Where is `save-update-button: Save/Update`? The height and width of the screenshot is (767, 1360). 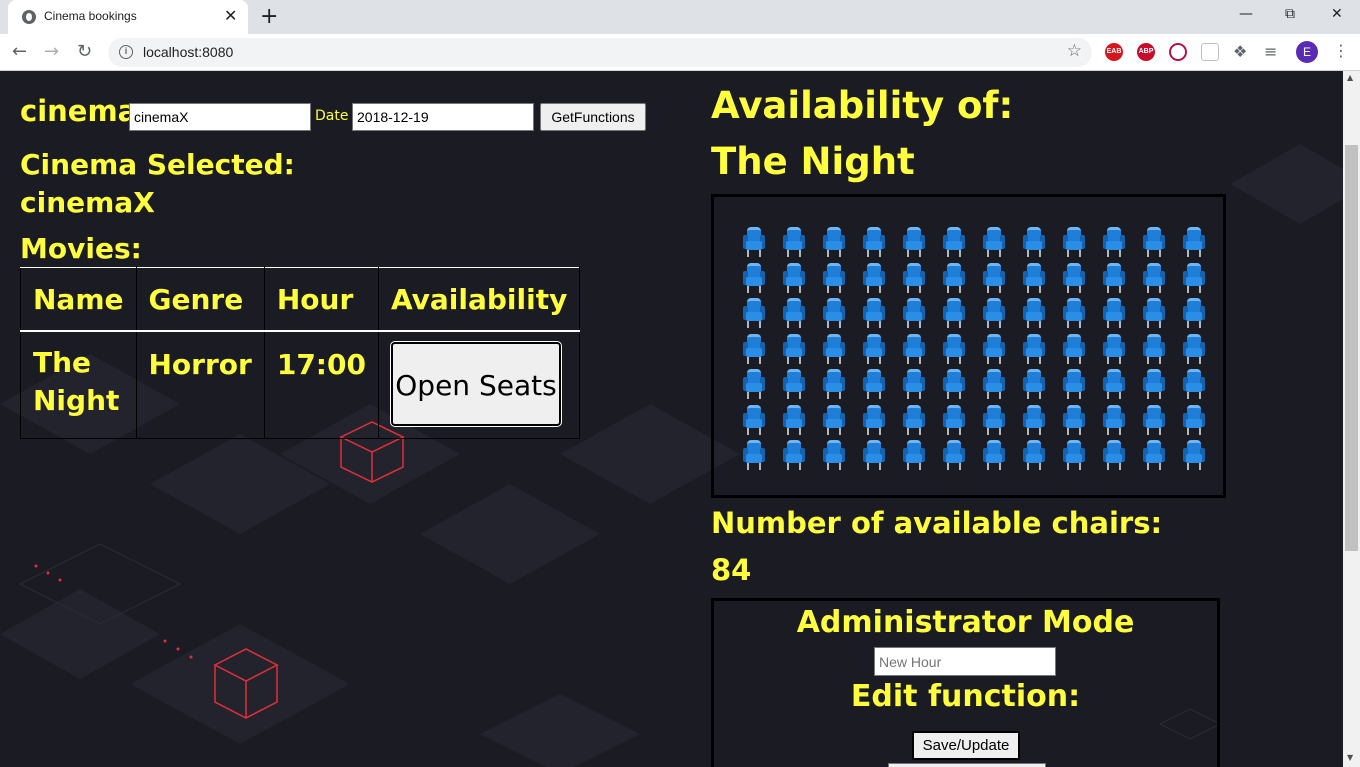
save-update-button: Save/Update is located at coordinates (966, 745).